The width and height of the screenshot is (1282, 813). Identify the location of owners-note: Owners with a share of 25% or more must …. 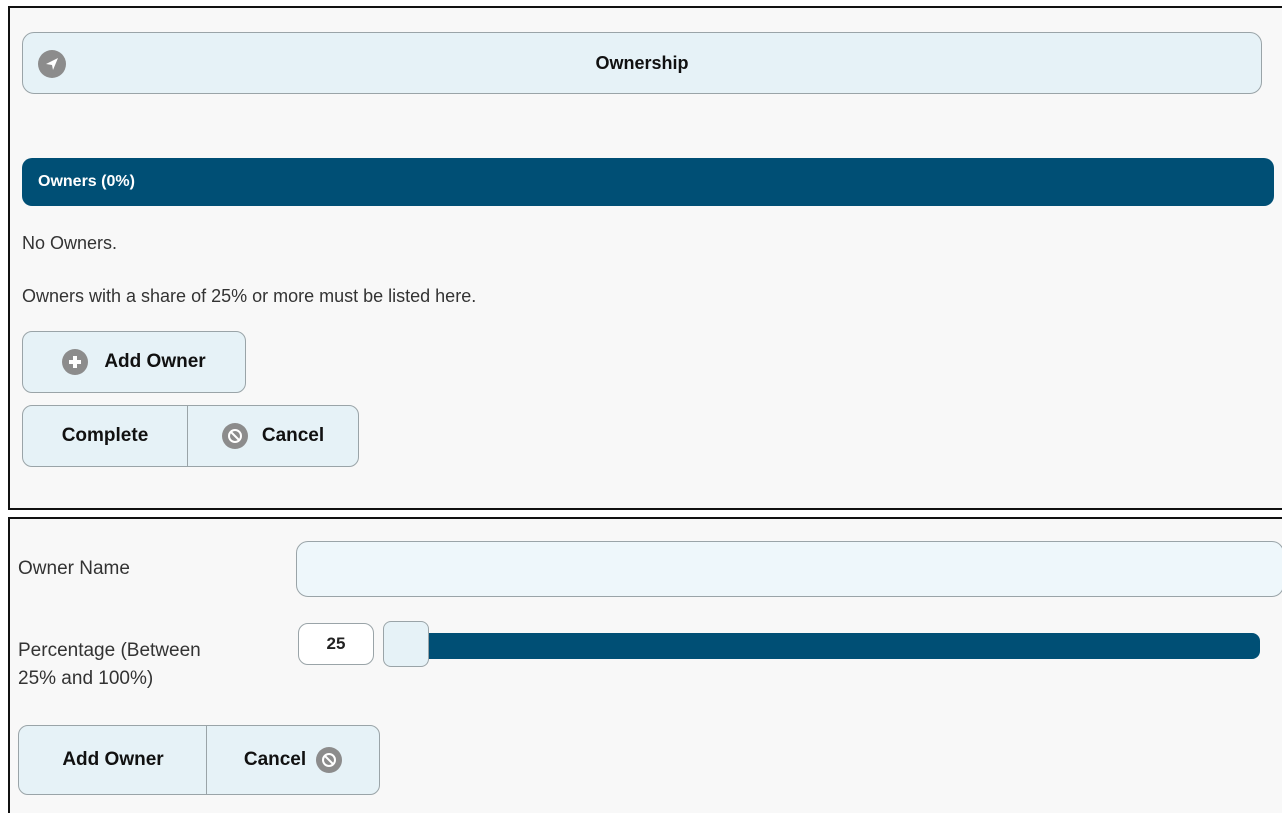
(249, 296).